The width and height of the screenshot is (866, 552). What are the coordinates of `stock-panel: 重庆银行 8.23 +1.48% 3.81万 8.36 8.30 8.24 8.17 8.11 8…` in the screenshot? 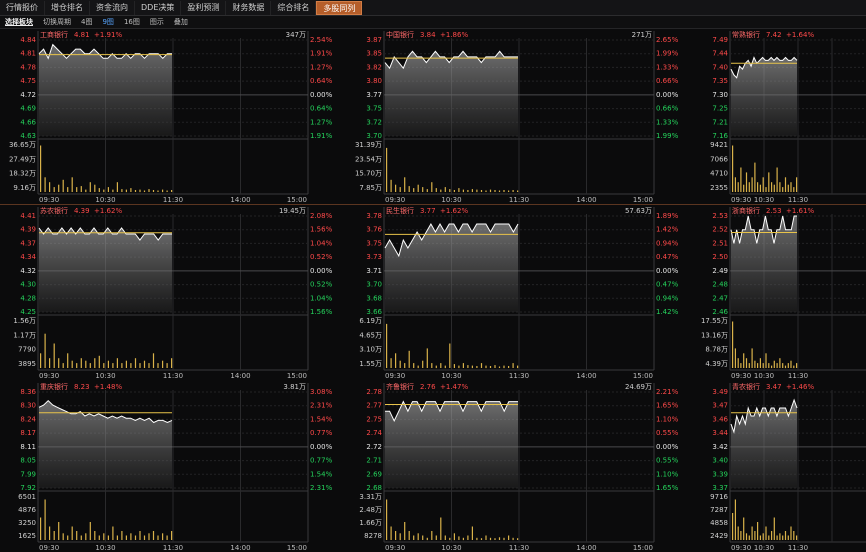 It's located at (173, 466).